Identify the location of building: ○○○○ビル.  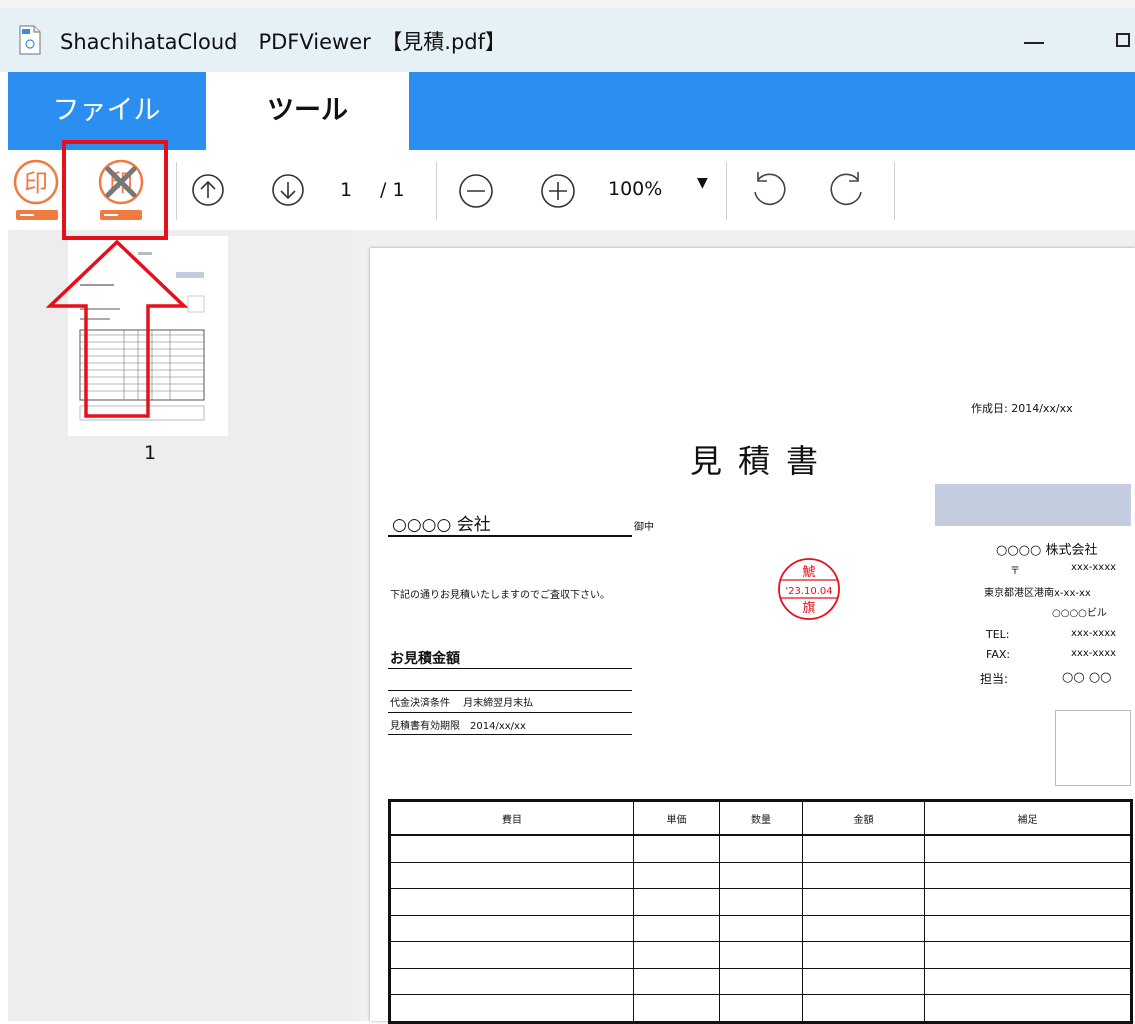
(1079, 613).